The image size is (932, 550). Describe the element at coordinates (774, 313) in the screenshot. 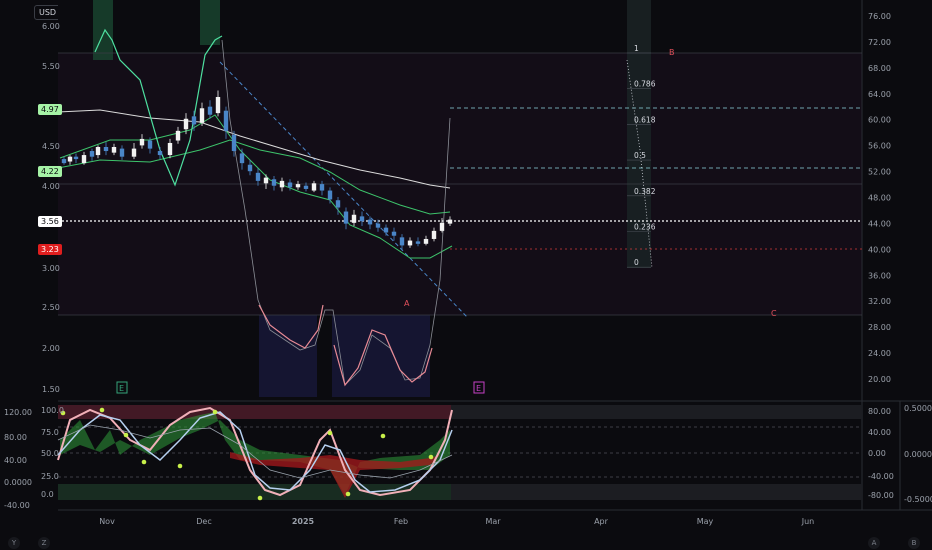

I see `annotation-c: C` at that location.